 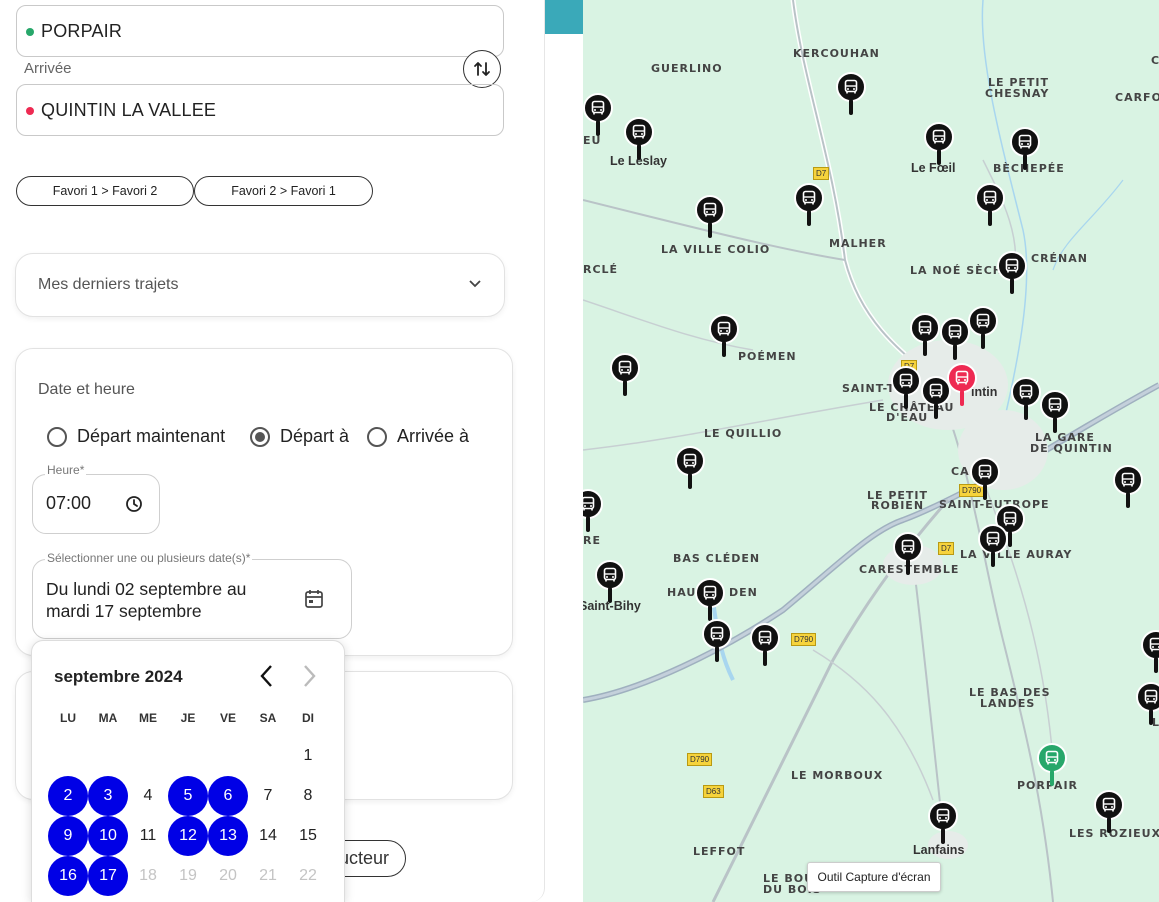 What do you see at coordinates (148, 875) in the screenshot?
I see `calendar-day: 18` at bounding box center [148, 875].